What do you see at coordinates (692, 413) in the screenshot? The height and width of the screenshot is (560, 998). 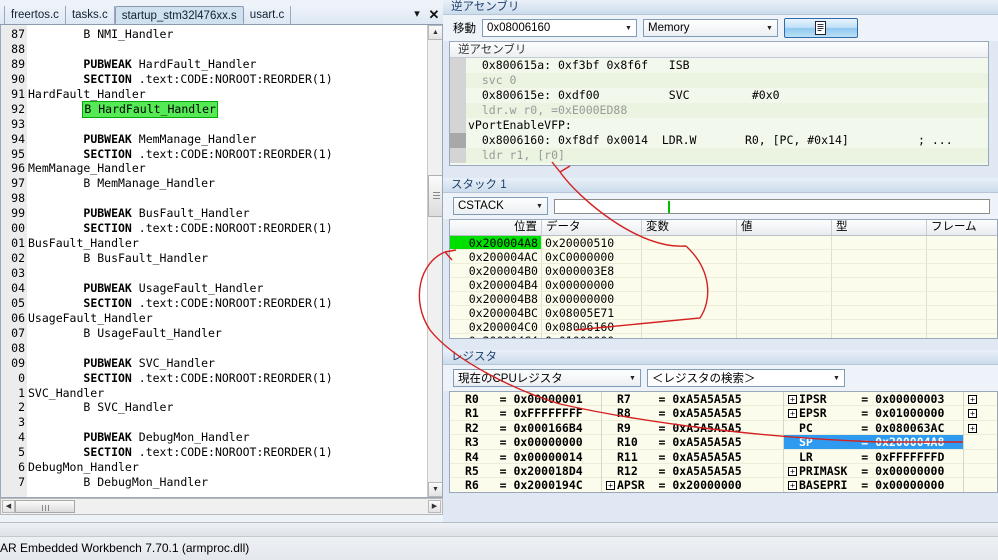 I see `register-row: R8 = 0xA5A5A5A5` at bounding box center [692, 413].